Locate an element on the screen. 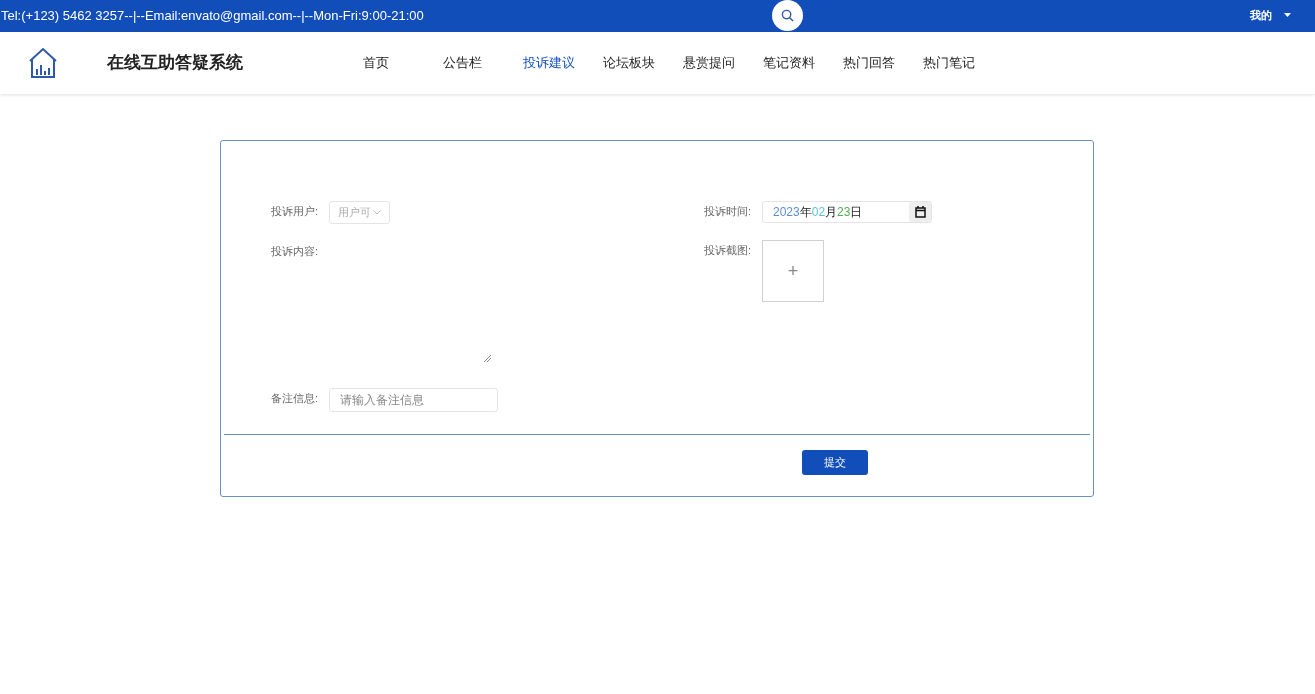 The image size is (1315, 694). nav-link: 投诉建议 is located at coordinates (563, 63).